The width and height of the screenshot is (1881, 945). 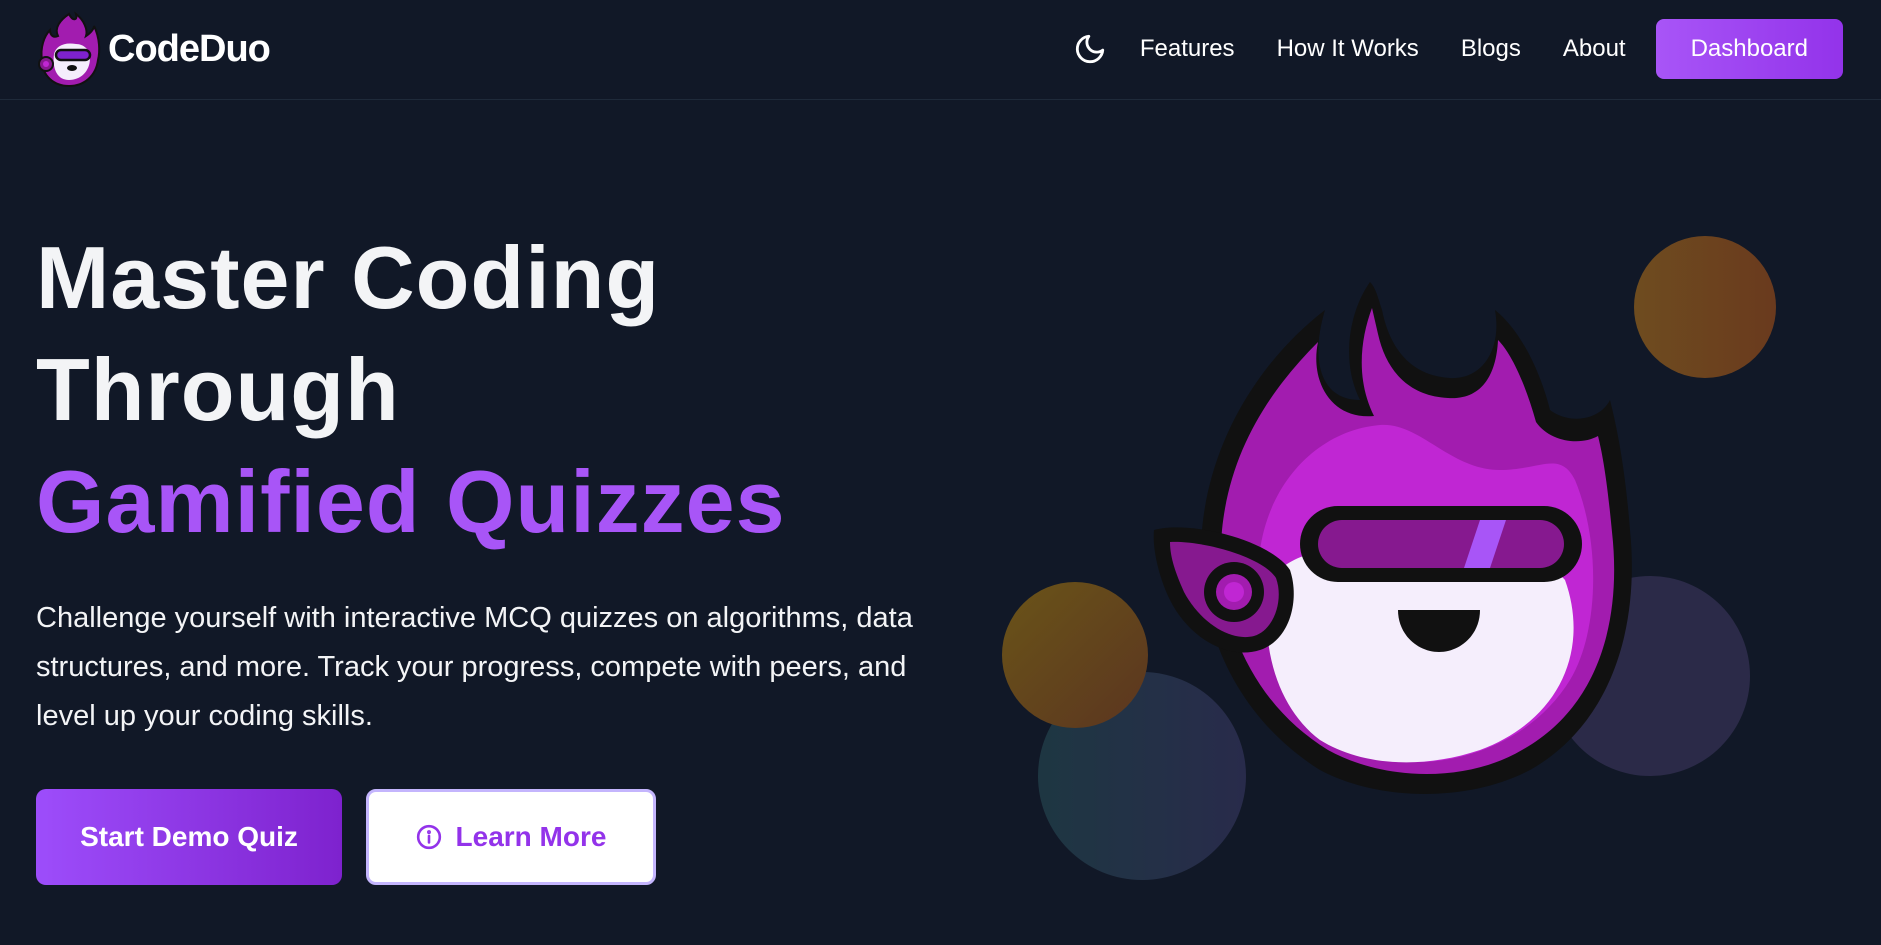 I want to click on codeduo-logo-icon, so click(x=69, y=49).